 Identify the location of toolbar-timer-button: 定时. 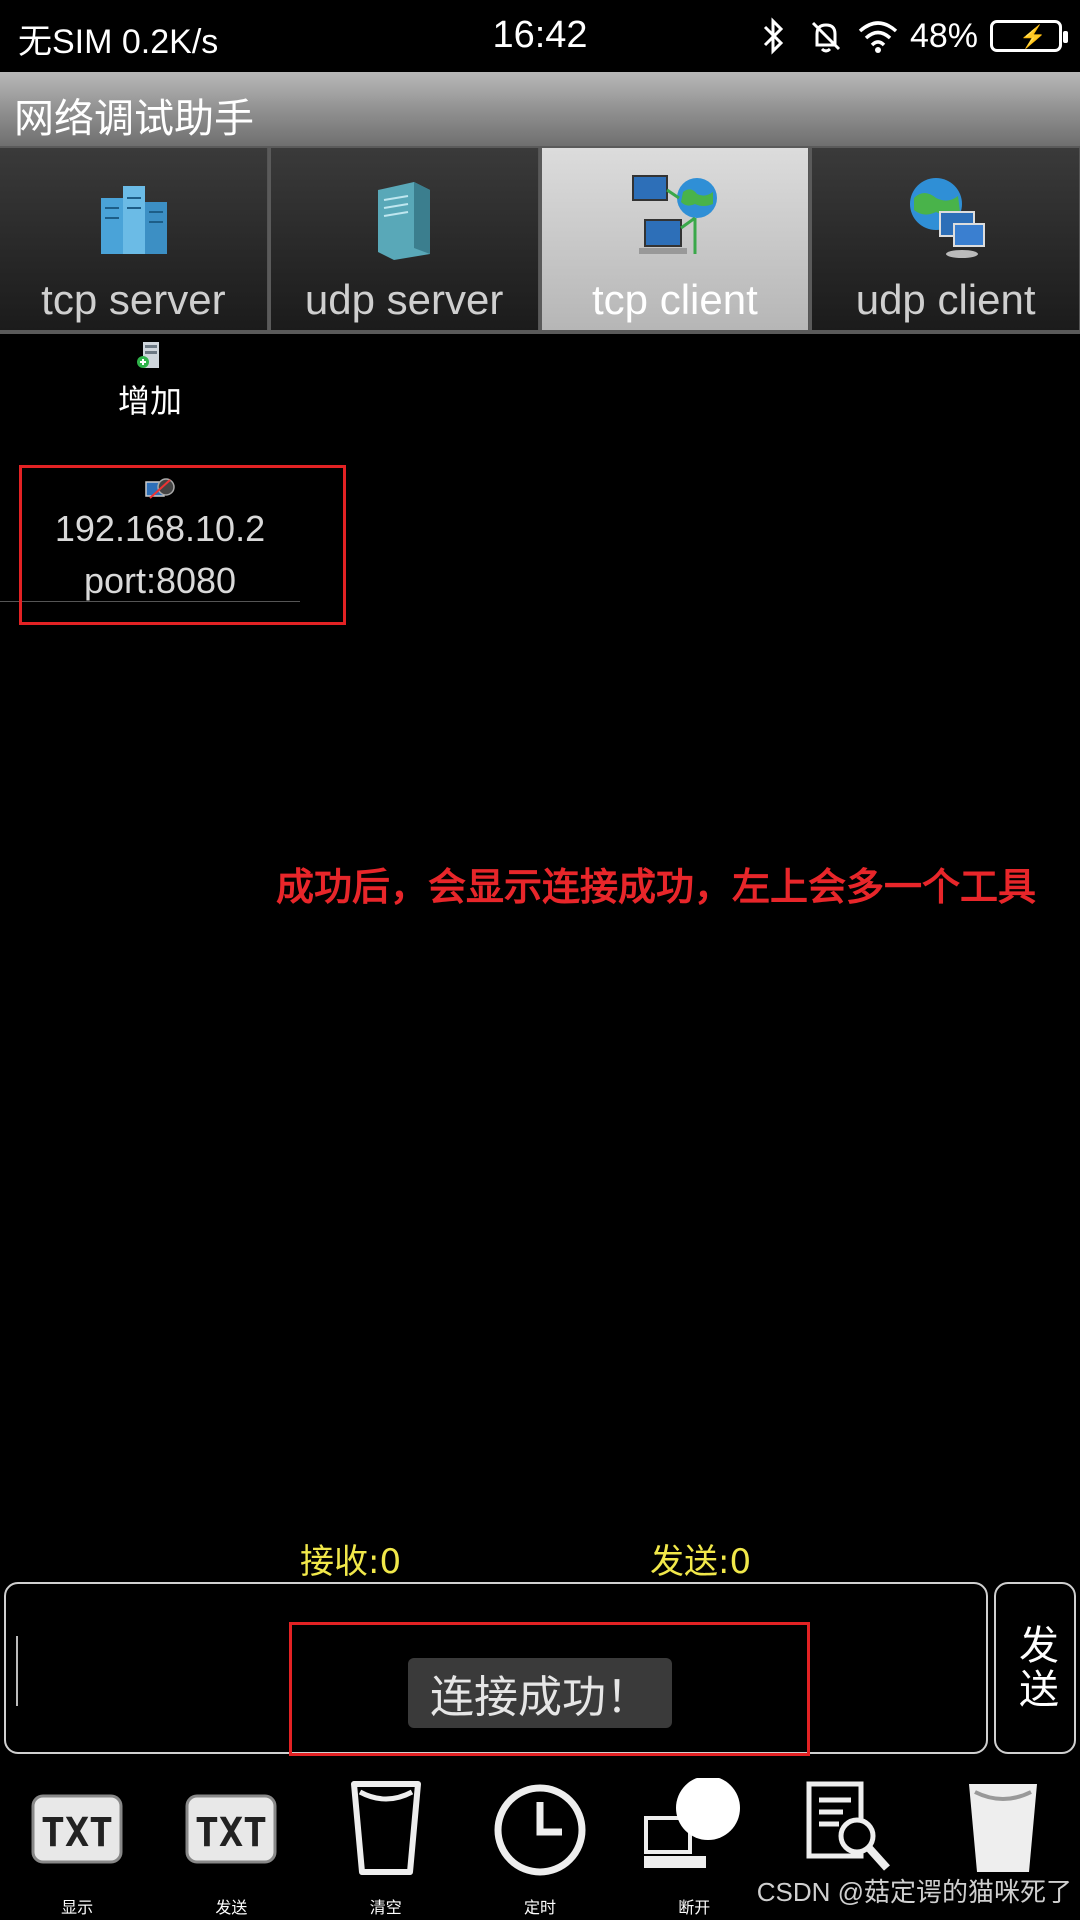
(540, 1843).